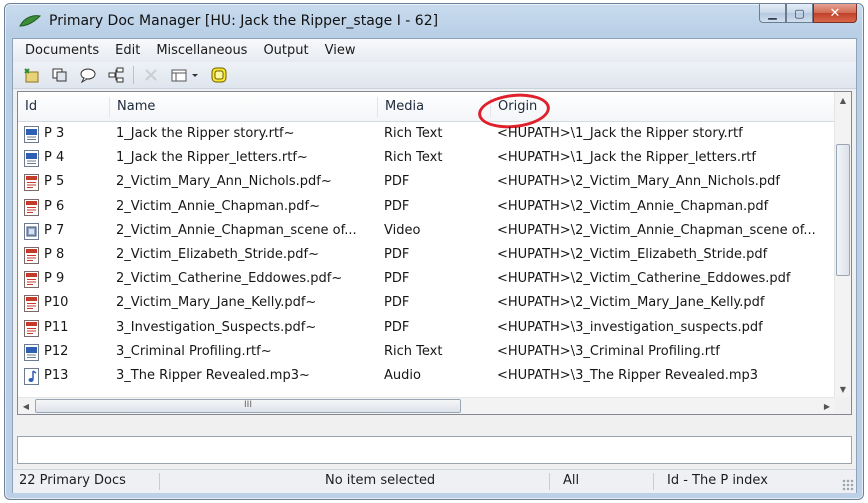 The image size is (868, 503). What do you see at coordinates (133, 75) in the screenshot?
I see `toolbar-separator` at bounding box center [133, 75].